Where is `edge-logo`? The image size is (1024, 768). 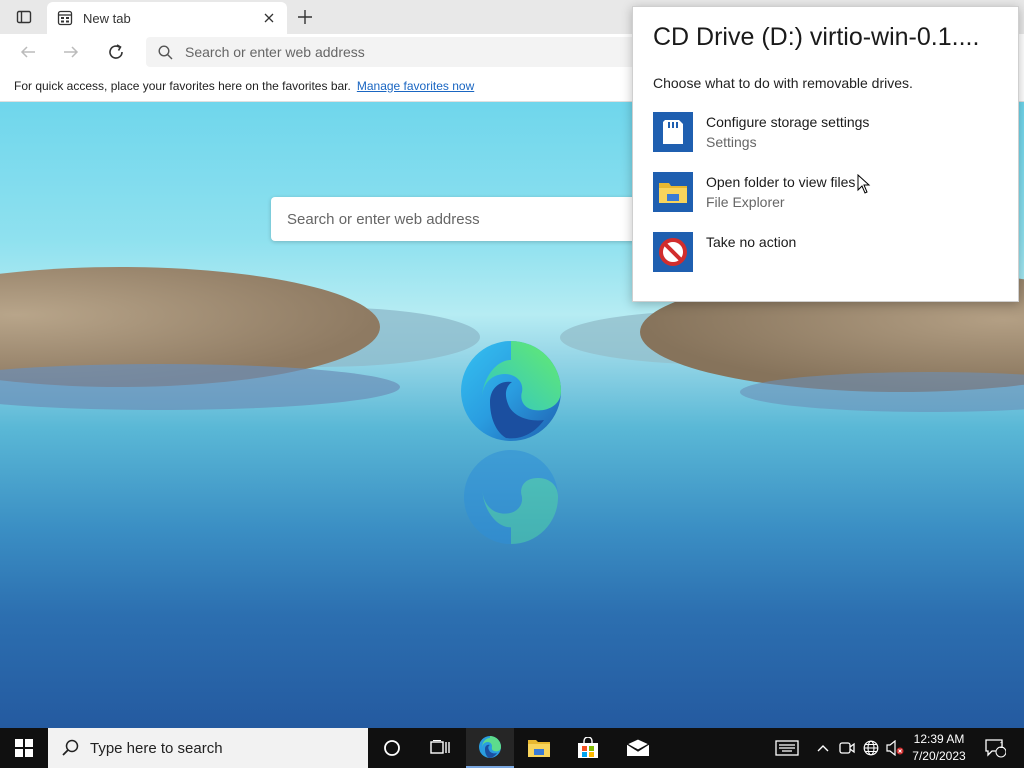 edge-logo is located at coordinates (511, 391).